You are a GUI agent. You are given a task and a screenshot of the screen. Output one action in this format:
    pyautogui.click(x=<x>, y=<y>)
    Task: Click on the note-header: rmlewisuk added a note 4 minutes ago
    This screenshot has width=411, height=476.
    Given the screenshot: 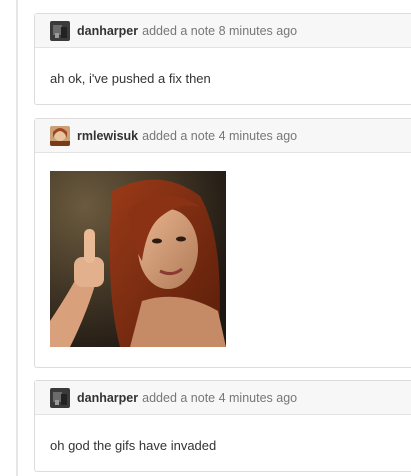 What is the action you would take?
    pyautogui.click(x=223, y=136)
    